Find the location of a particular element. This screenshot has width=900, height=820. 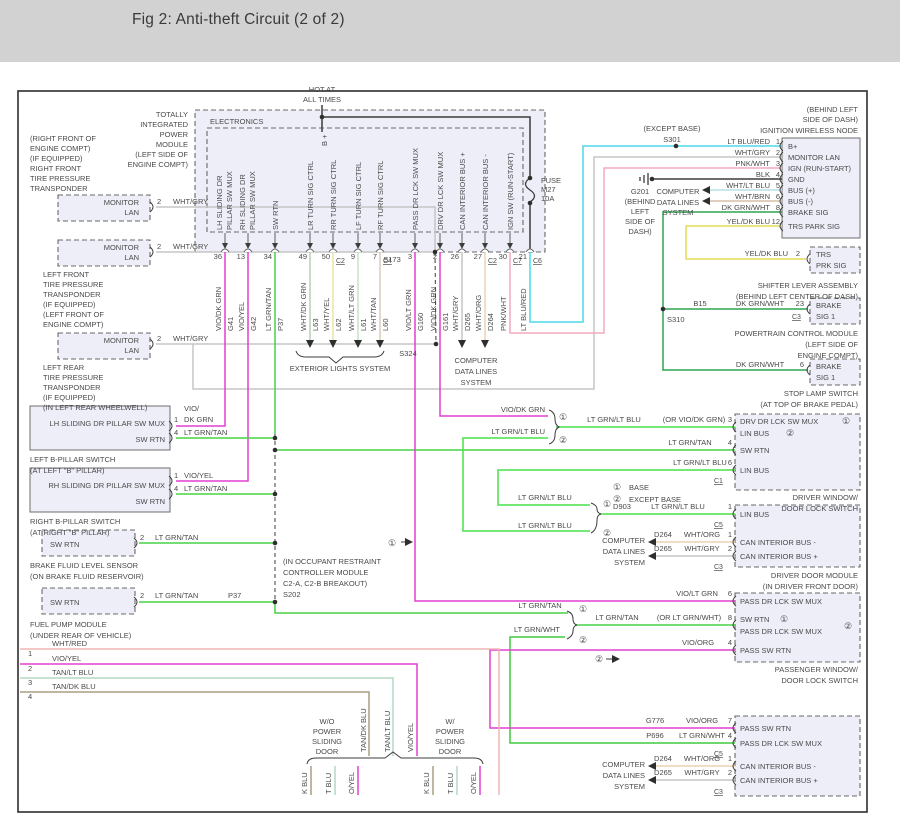

label-d265: D265 is located at coordinates (663, 548).